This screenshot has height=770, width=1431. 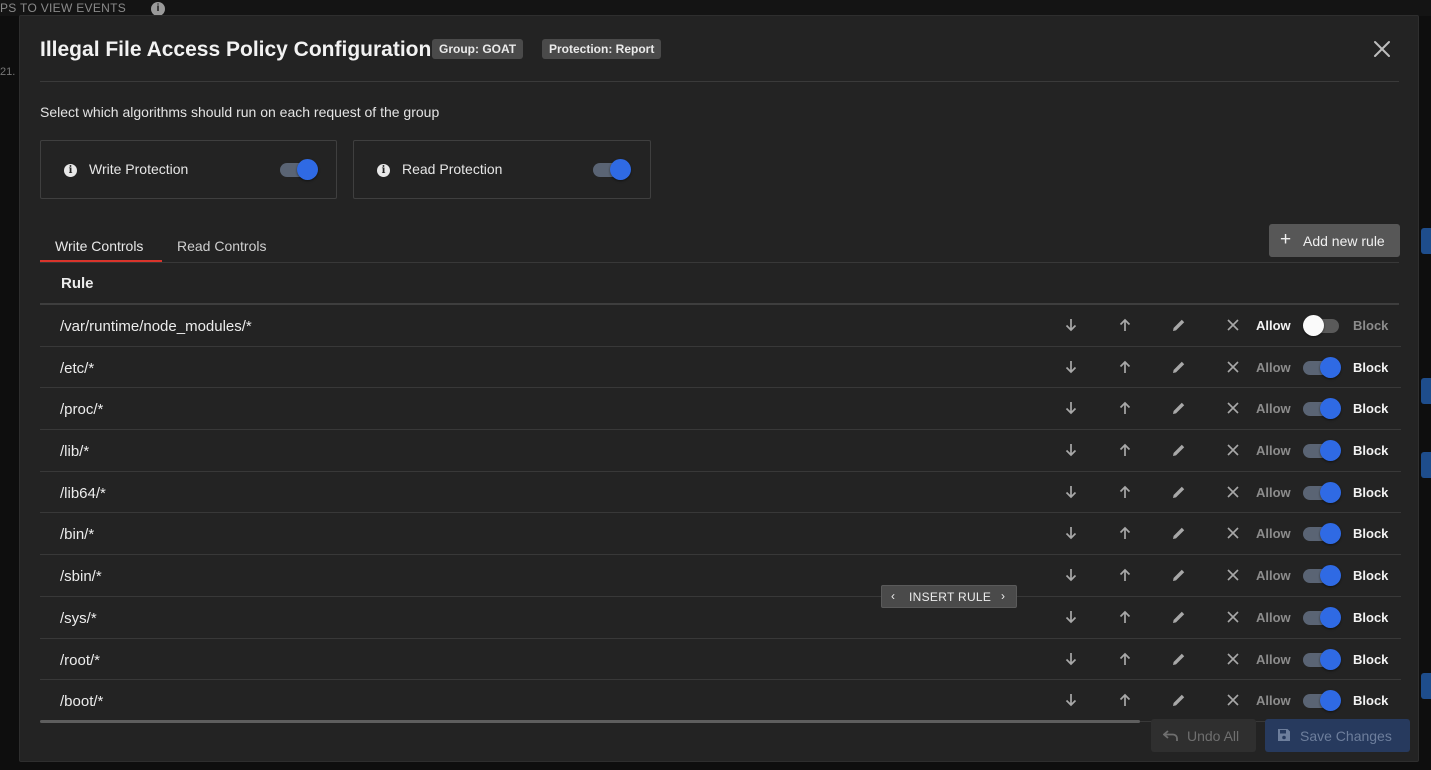 What do you see at coordinates (719, 81) in the screenshot?
I see `header-divider` at bounding box center [719, 81].